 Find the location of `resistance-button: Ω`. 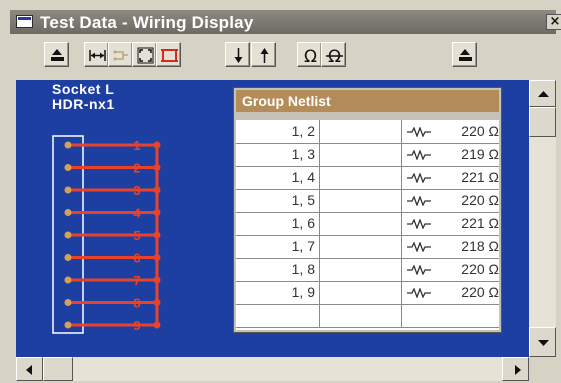

resistance-button: Ω is located at coordinates (309, 54).